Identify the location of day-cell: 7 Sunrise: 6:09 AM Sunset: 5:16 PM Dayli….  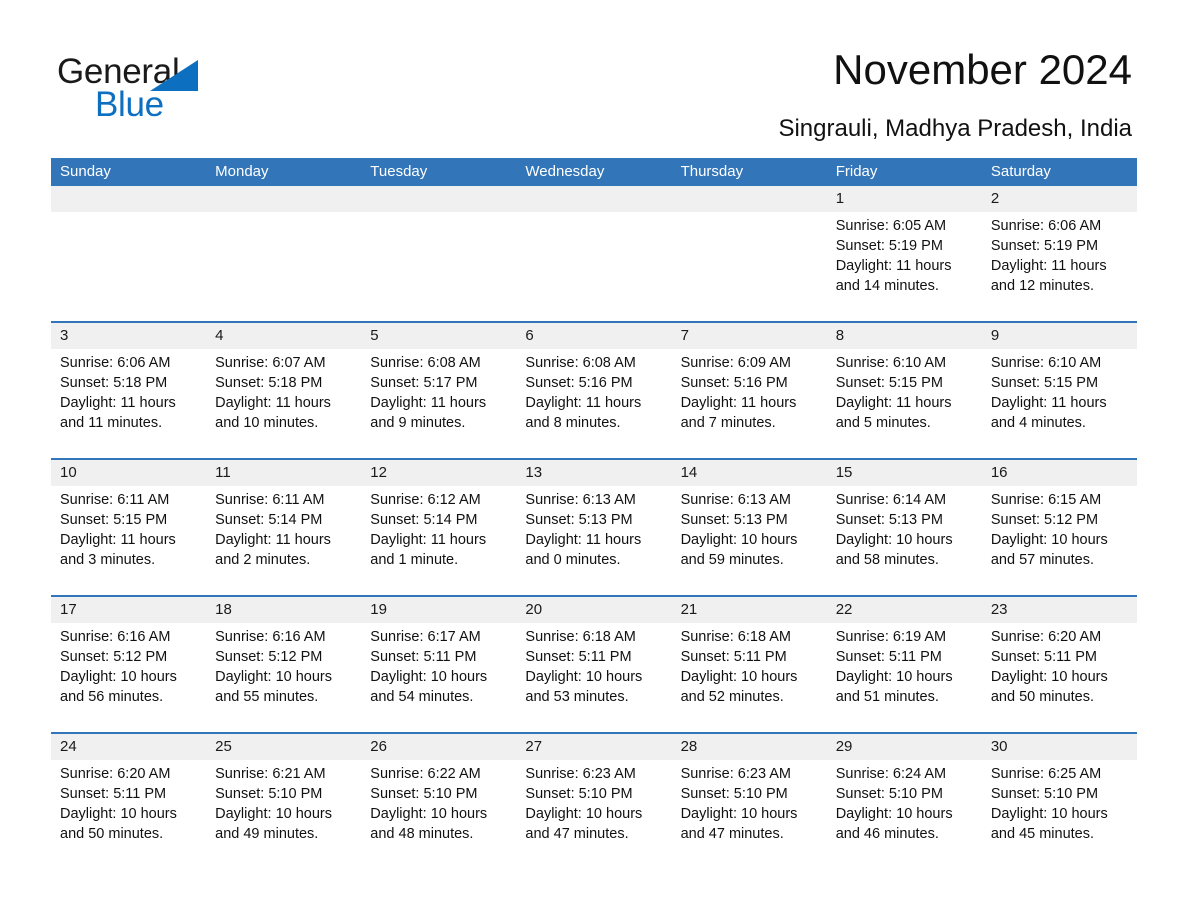
(749, 390).